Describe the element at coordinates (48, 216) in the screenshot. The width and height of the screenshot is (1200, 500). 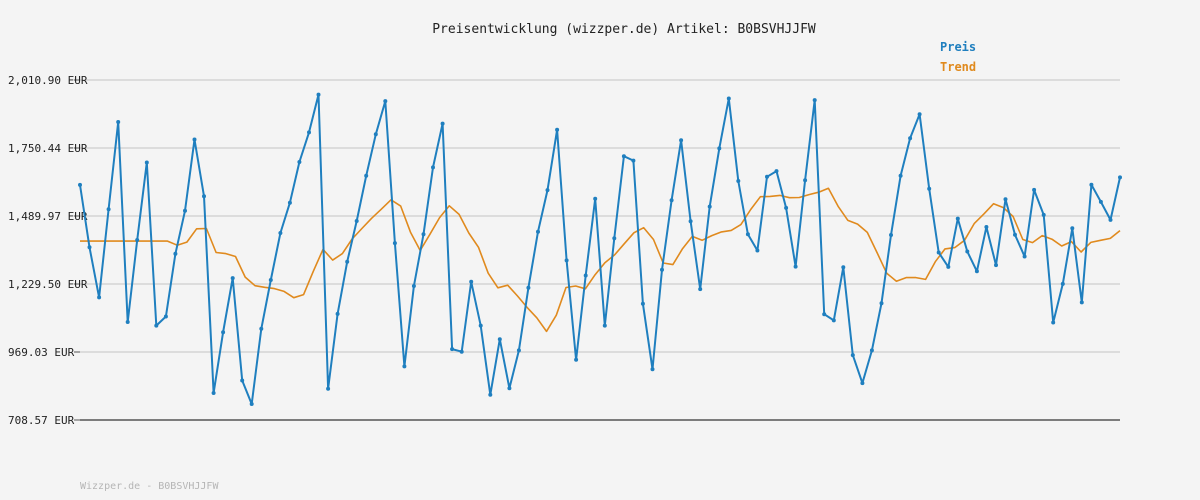
I see `y-tick-label: 1,489.97 EUR` at that location.